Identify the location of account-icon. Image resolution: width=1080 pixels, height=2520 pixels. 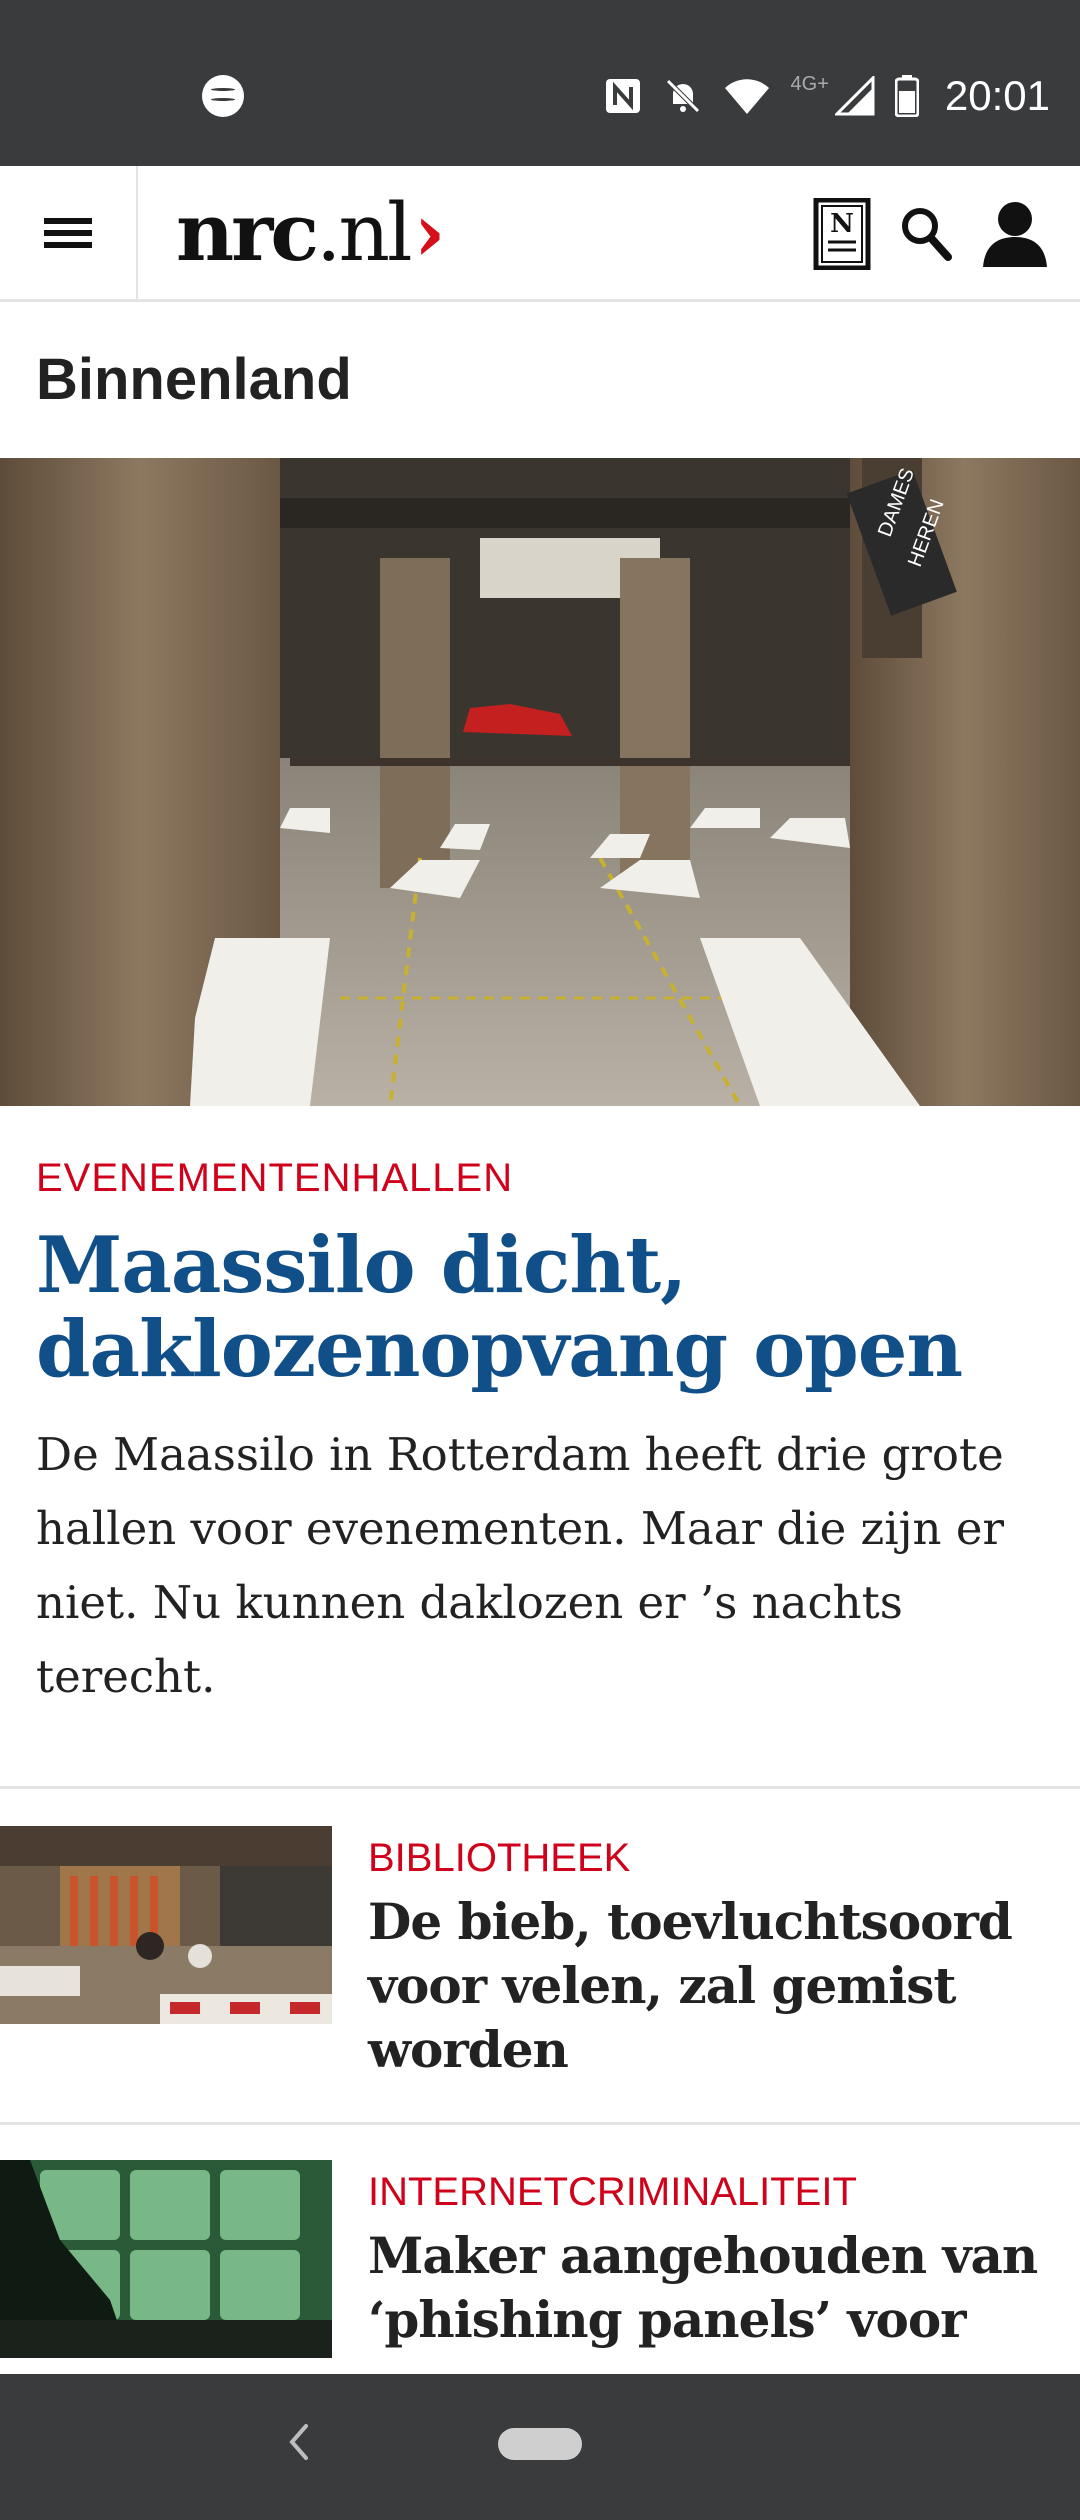
(1015, 234).